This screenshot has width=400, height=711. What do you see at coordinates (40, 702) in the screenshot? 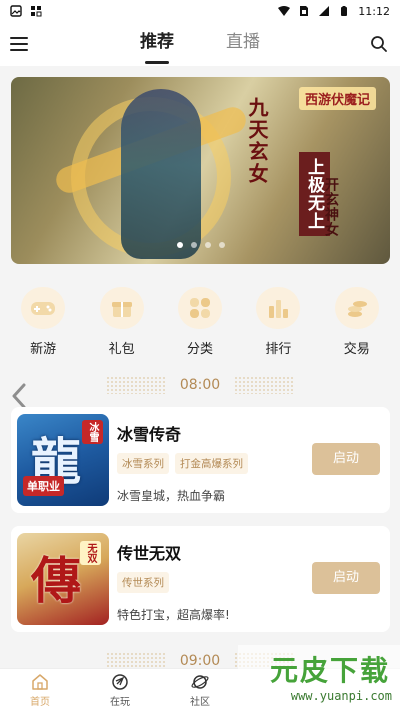
I see `nav-label: 首页` at bounding box center [40, 702].